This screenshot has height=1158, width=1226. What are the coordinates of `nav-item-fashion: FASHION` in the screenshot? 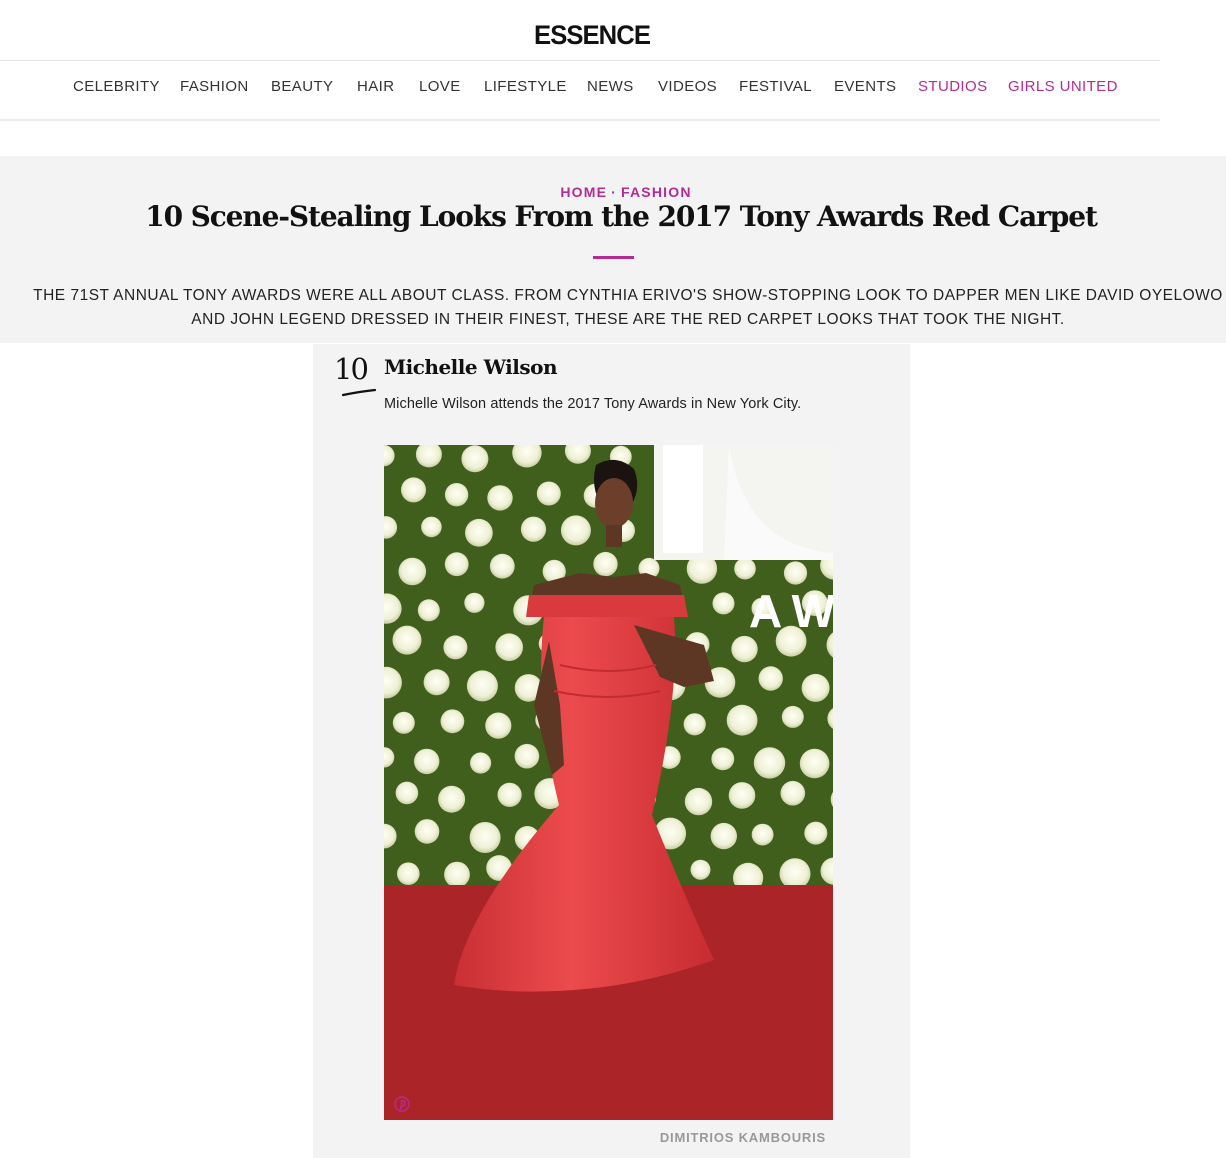 It's located at (214, 86).